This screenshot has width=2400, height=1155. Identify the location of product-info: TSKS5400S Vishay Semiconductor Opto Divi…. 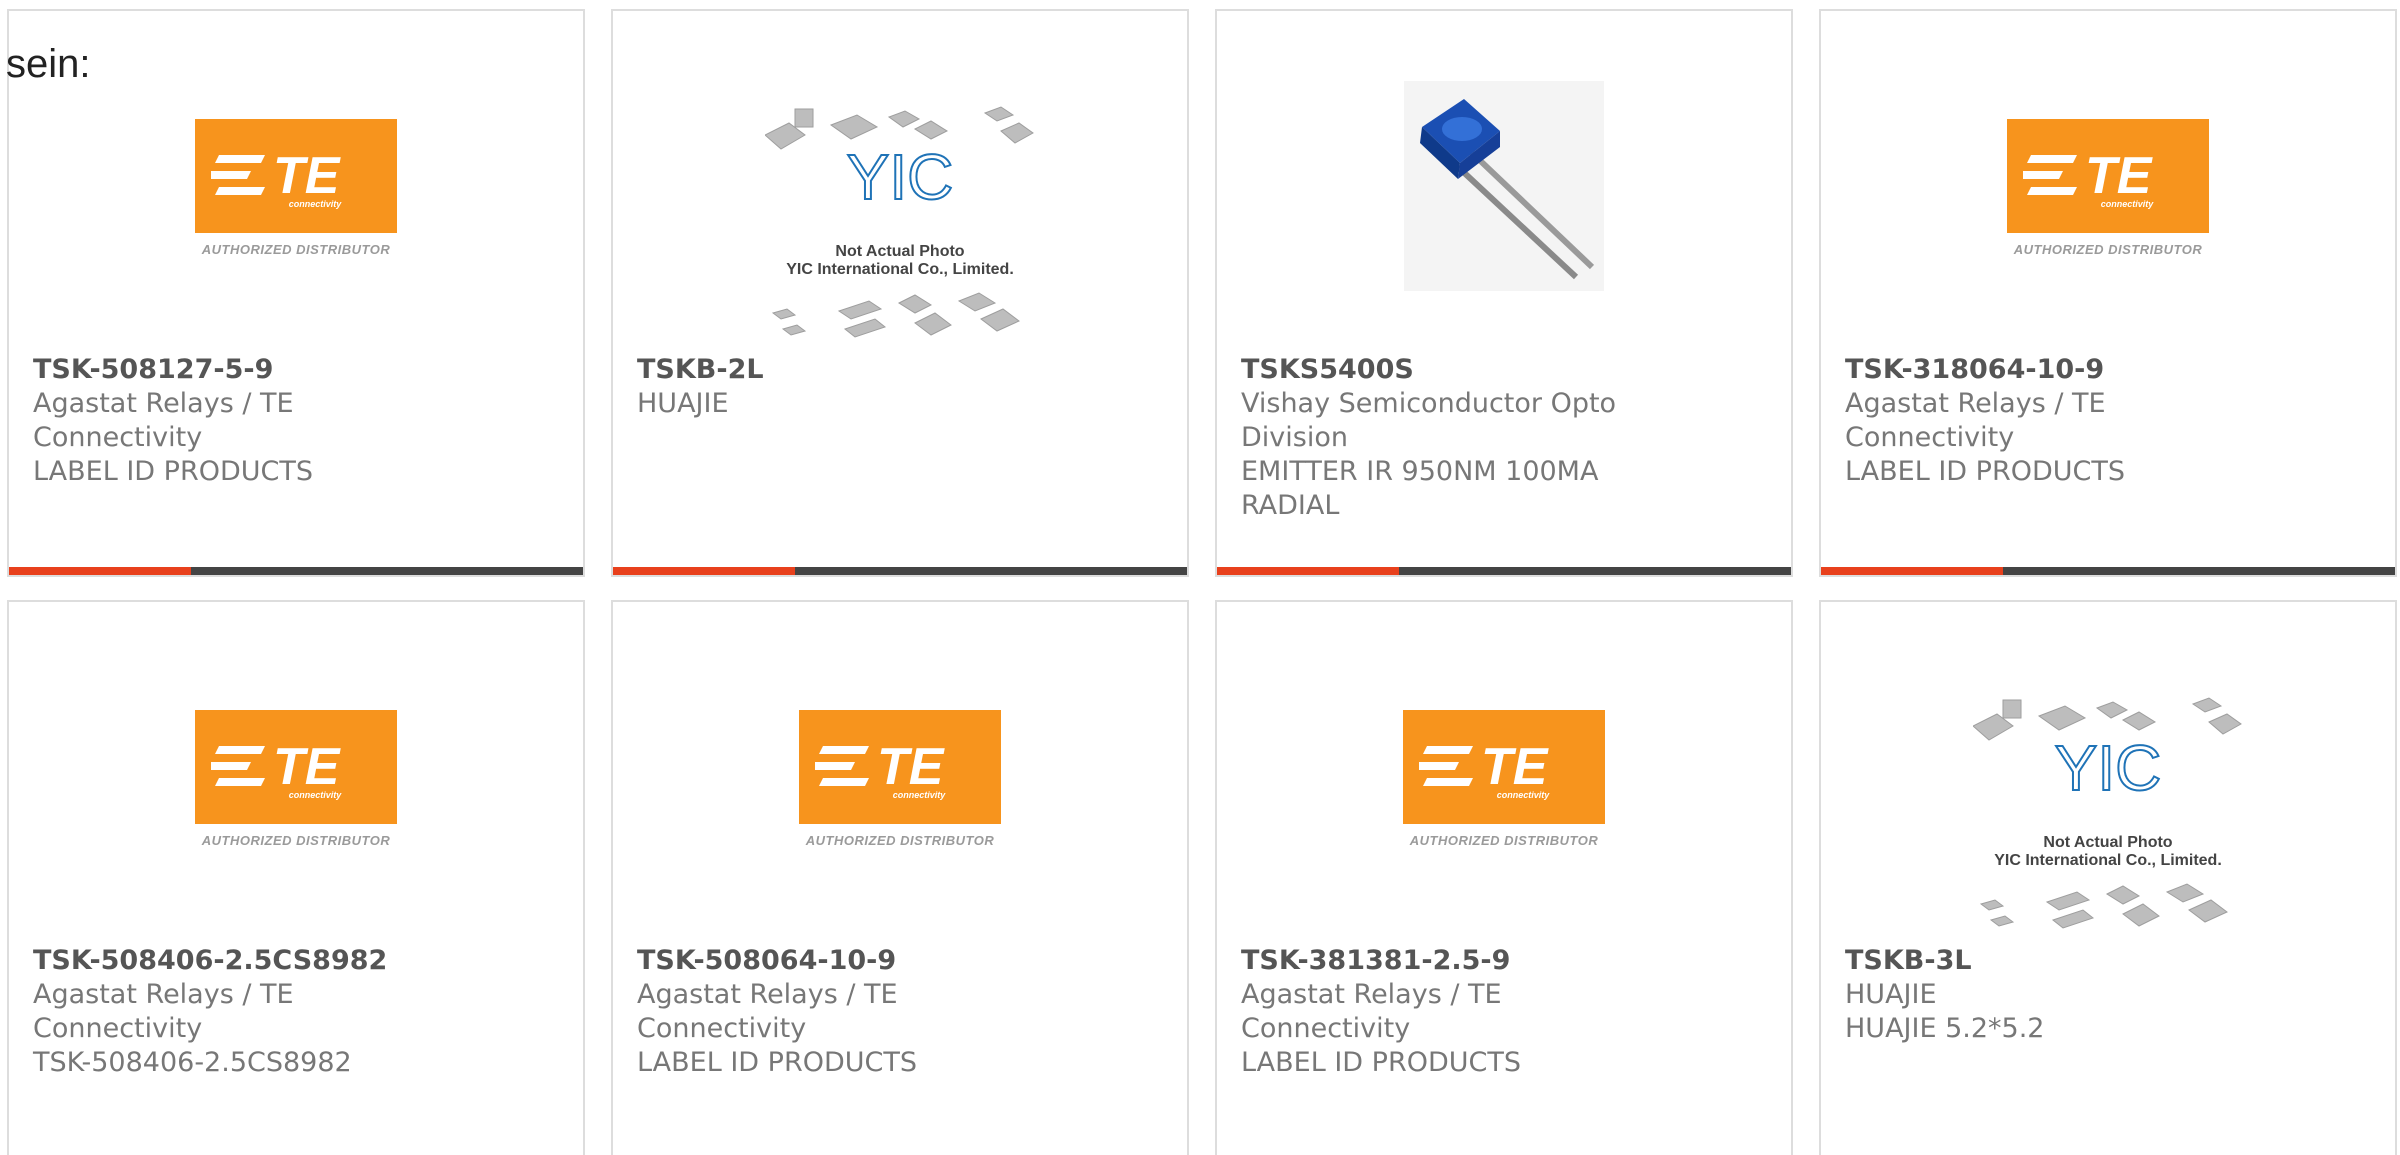
(1504, 438).